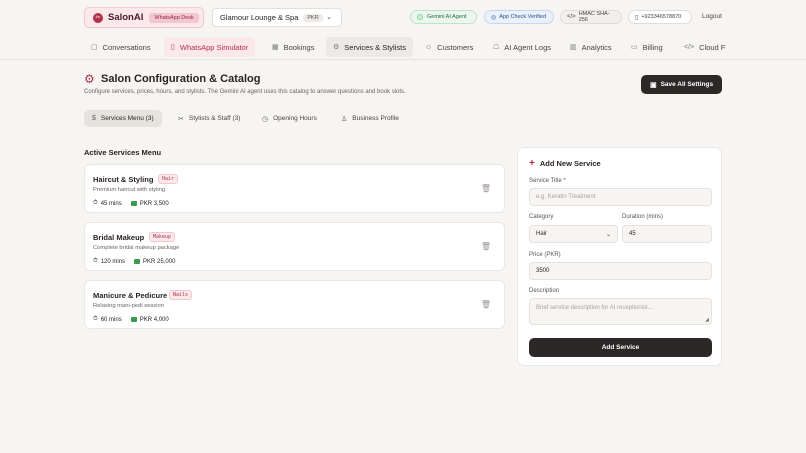  Describe the element at coordinates (123, 118) in the screenshot. I see `subtab-services-menu: $ Services Menu (3)` at that location.